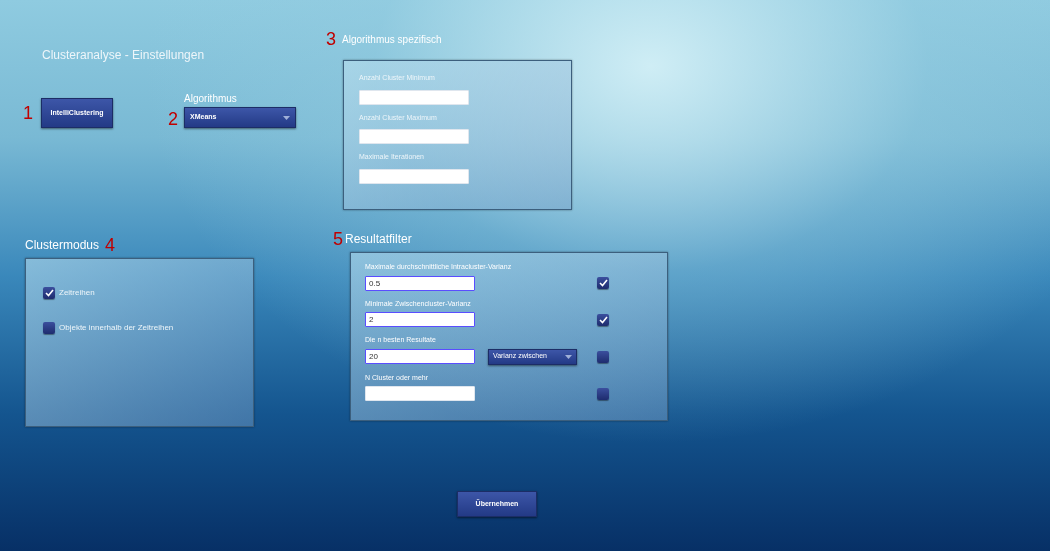 The width and height of the screenshot is (1050, 551). I want to click on field-label: Algorithmus, so click(211, 99).